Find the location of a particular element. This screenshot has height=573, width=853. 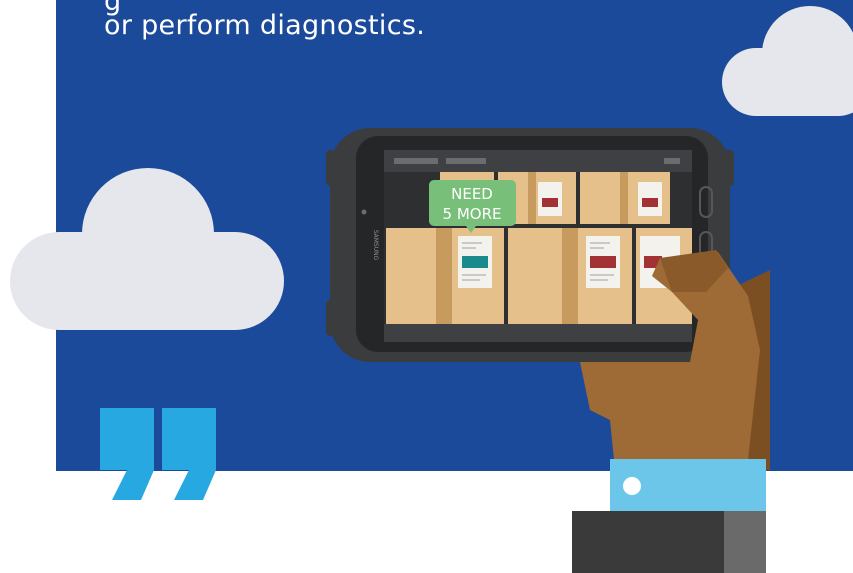

brand-label: SAMSUNG is located at coordinates (375, 245).